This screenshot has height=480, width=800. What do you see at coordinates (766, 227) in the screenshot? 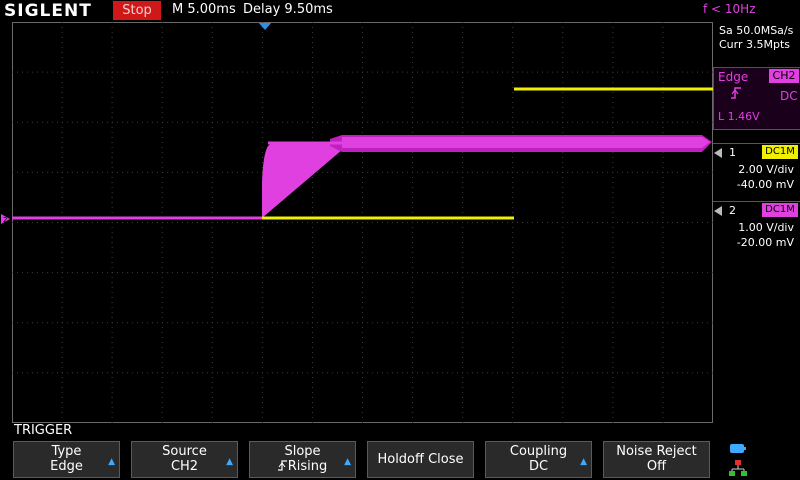
I see `channel2-scale: 1.00 V/div` at bounding box center [766, 227].